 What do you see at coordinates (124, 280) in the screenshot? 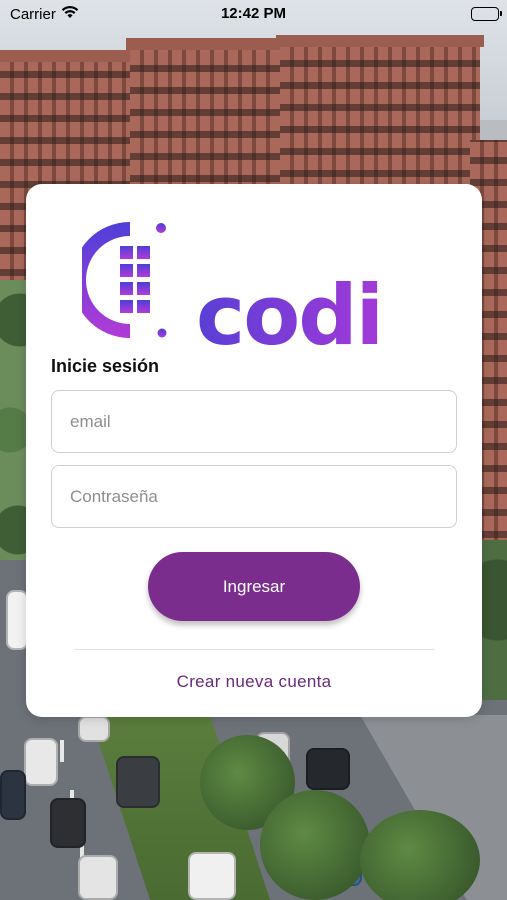
I see `codi-logo-mark` at bounding box center [124, 280].